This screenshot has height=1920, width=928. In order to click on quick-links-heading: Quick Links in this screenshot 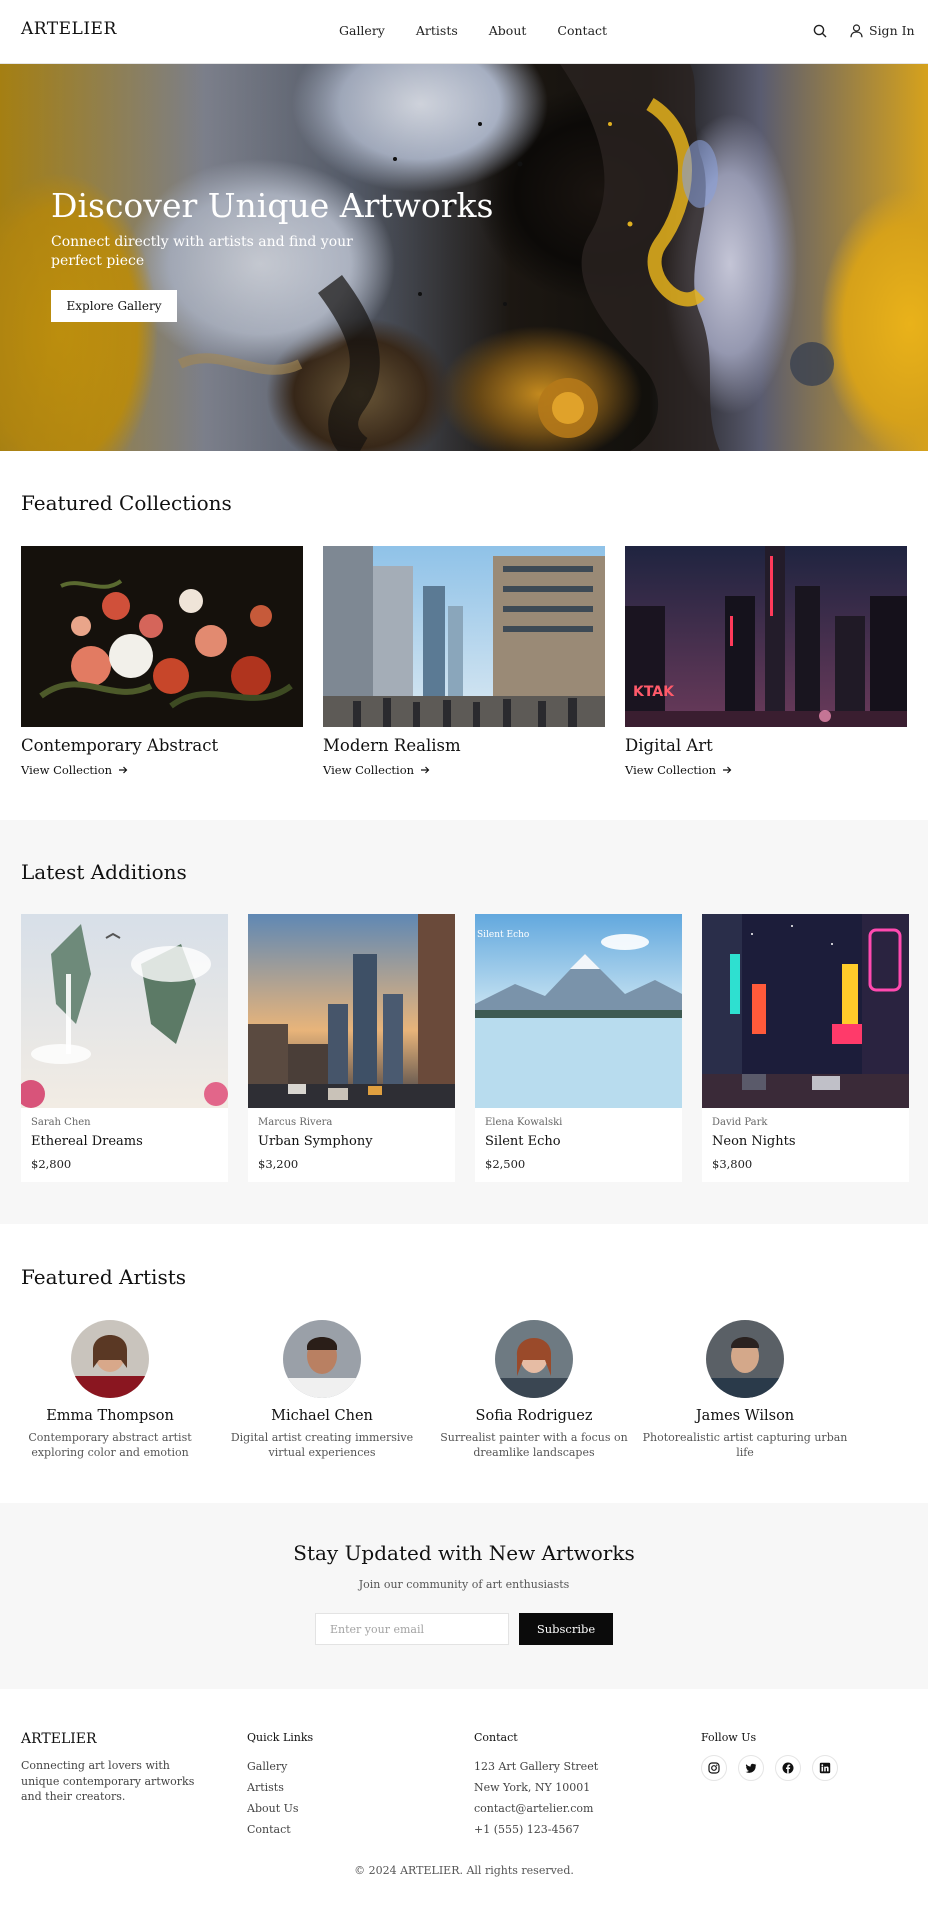, I will do `click(280, 1737)`.